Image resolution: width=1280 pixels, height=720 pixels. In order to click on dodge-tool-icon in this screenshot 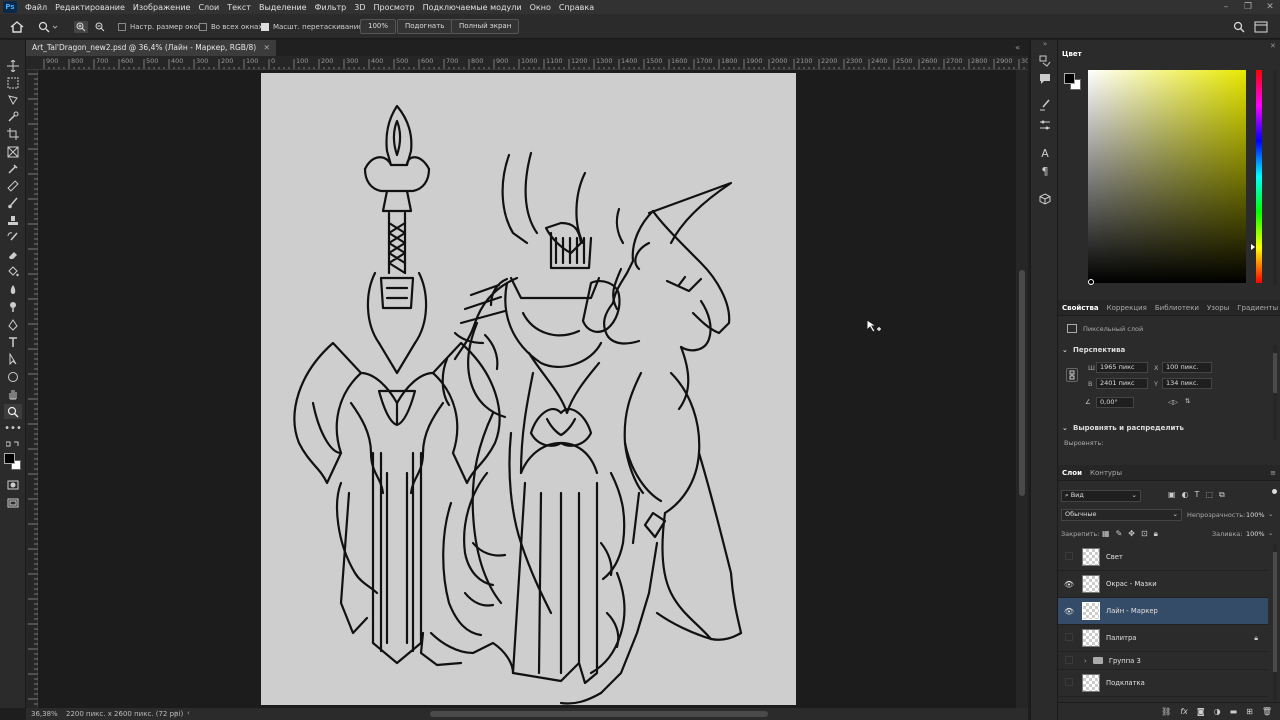, I will do `click(13, 306)`.